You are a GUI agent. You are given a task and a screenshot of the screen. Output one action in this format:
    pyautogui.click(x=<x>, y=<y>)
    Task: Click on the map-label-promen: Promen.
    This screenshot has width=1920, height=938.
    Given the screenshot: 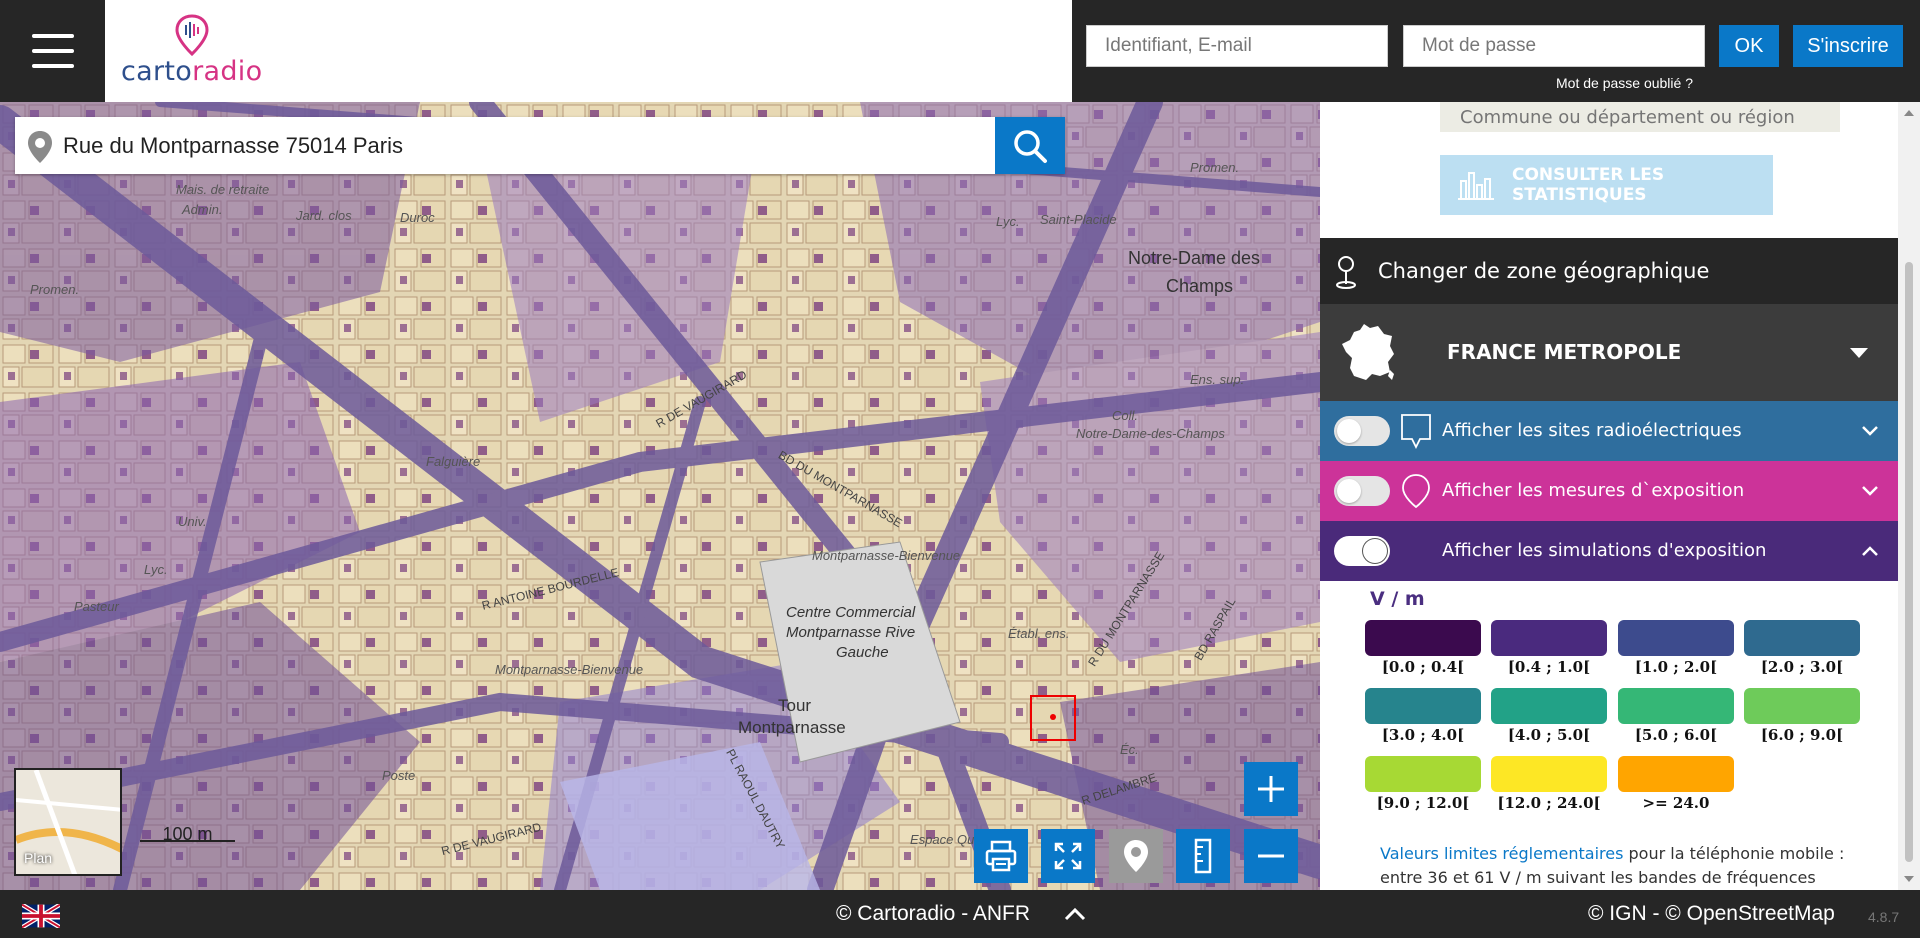 What is the action you would take?
    pyautogui.click(x=1215, y=167)
    